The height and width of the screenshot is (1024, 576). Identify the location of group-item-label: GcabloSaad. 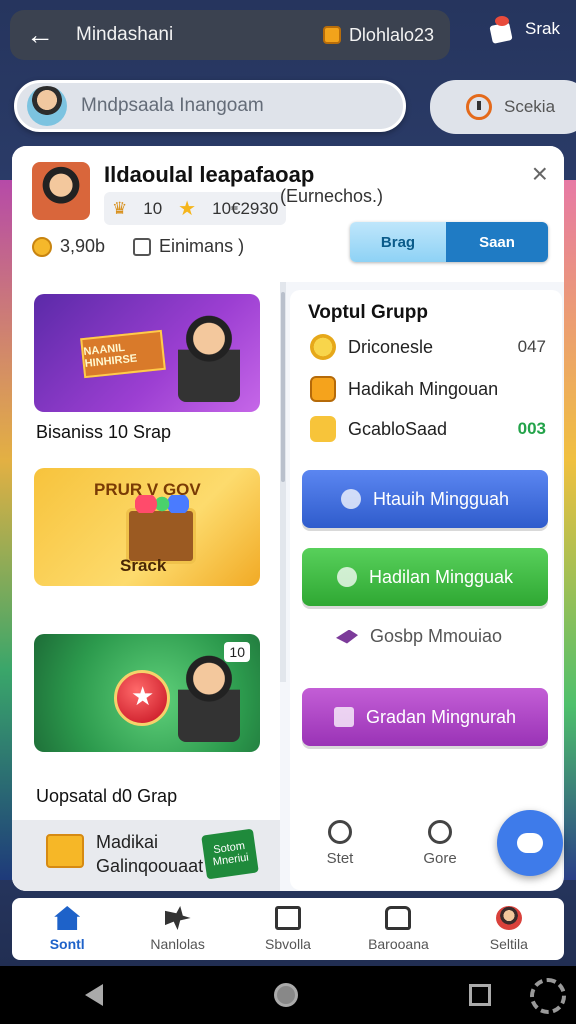
(398, 428).